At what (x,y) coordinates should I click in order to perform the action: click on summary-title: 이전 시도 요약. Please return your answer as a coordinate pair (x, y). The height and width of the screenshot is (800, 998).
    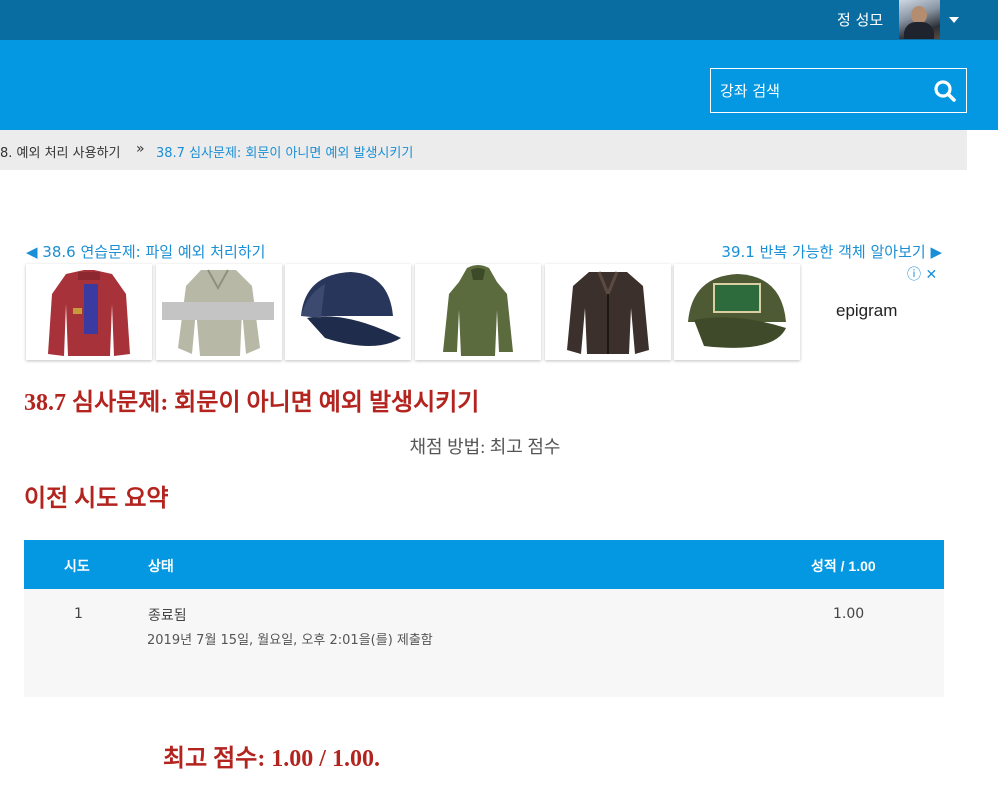
    Looking at the image, I should click on (96, 499).